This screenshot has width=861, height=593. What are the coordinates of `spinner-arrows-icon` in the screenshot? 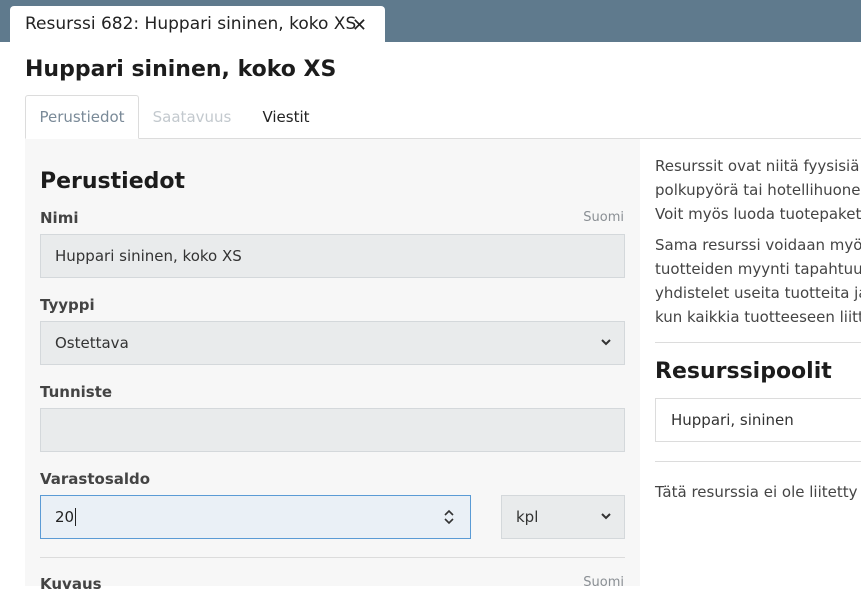 It's located at (449, 518).